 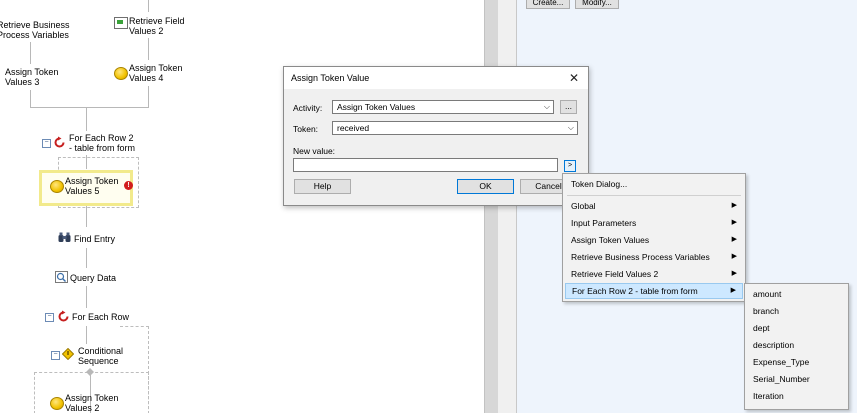 I want to click on menu-item-input-parameters: Input Parameters ▶, so click(x=654, y=223).